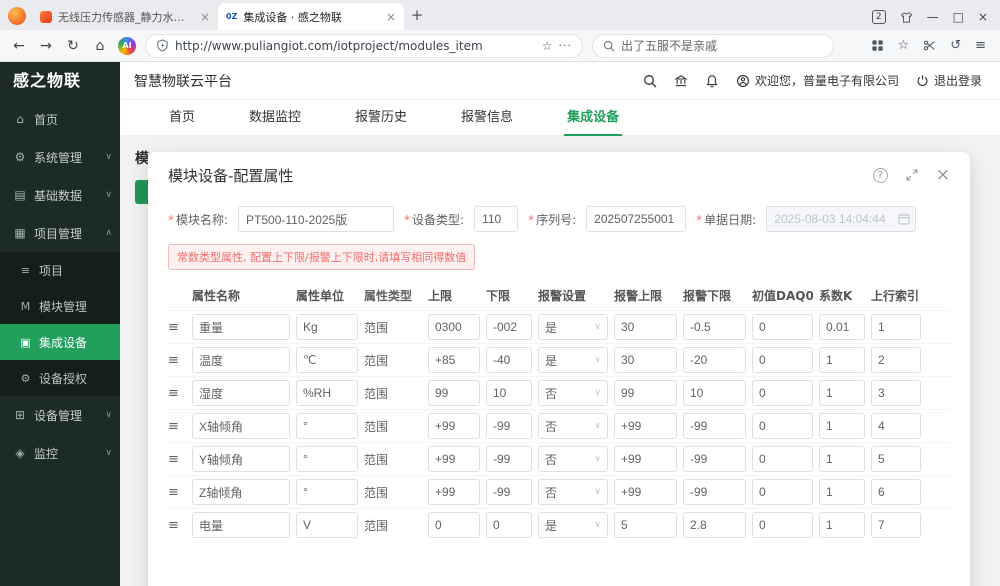 The image size is (1000, 586). What do you see at coordinates (712, 81) in the screenshot?
I see `bell-icon` at bounding box center [712, 81].